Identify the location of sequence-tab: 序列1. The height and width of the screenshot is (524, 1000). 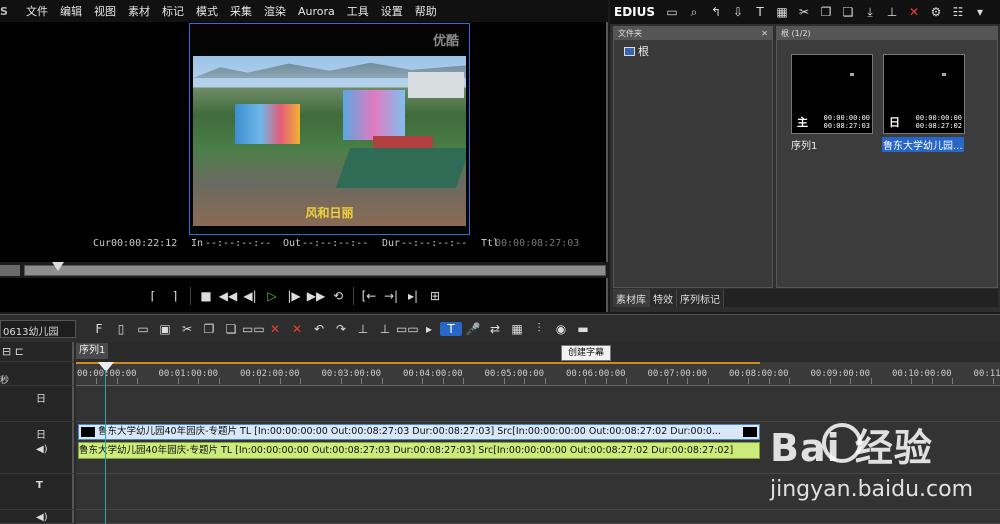
(92, 351).